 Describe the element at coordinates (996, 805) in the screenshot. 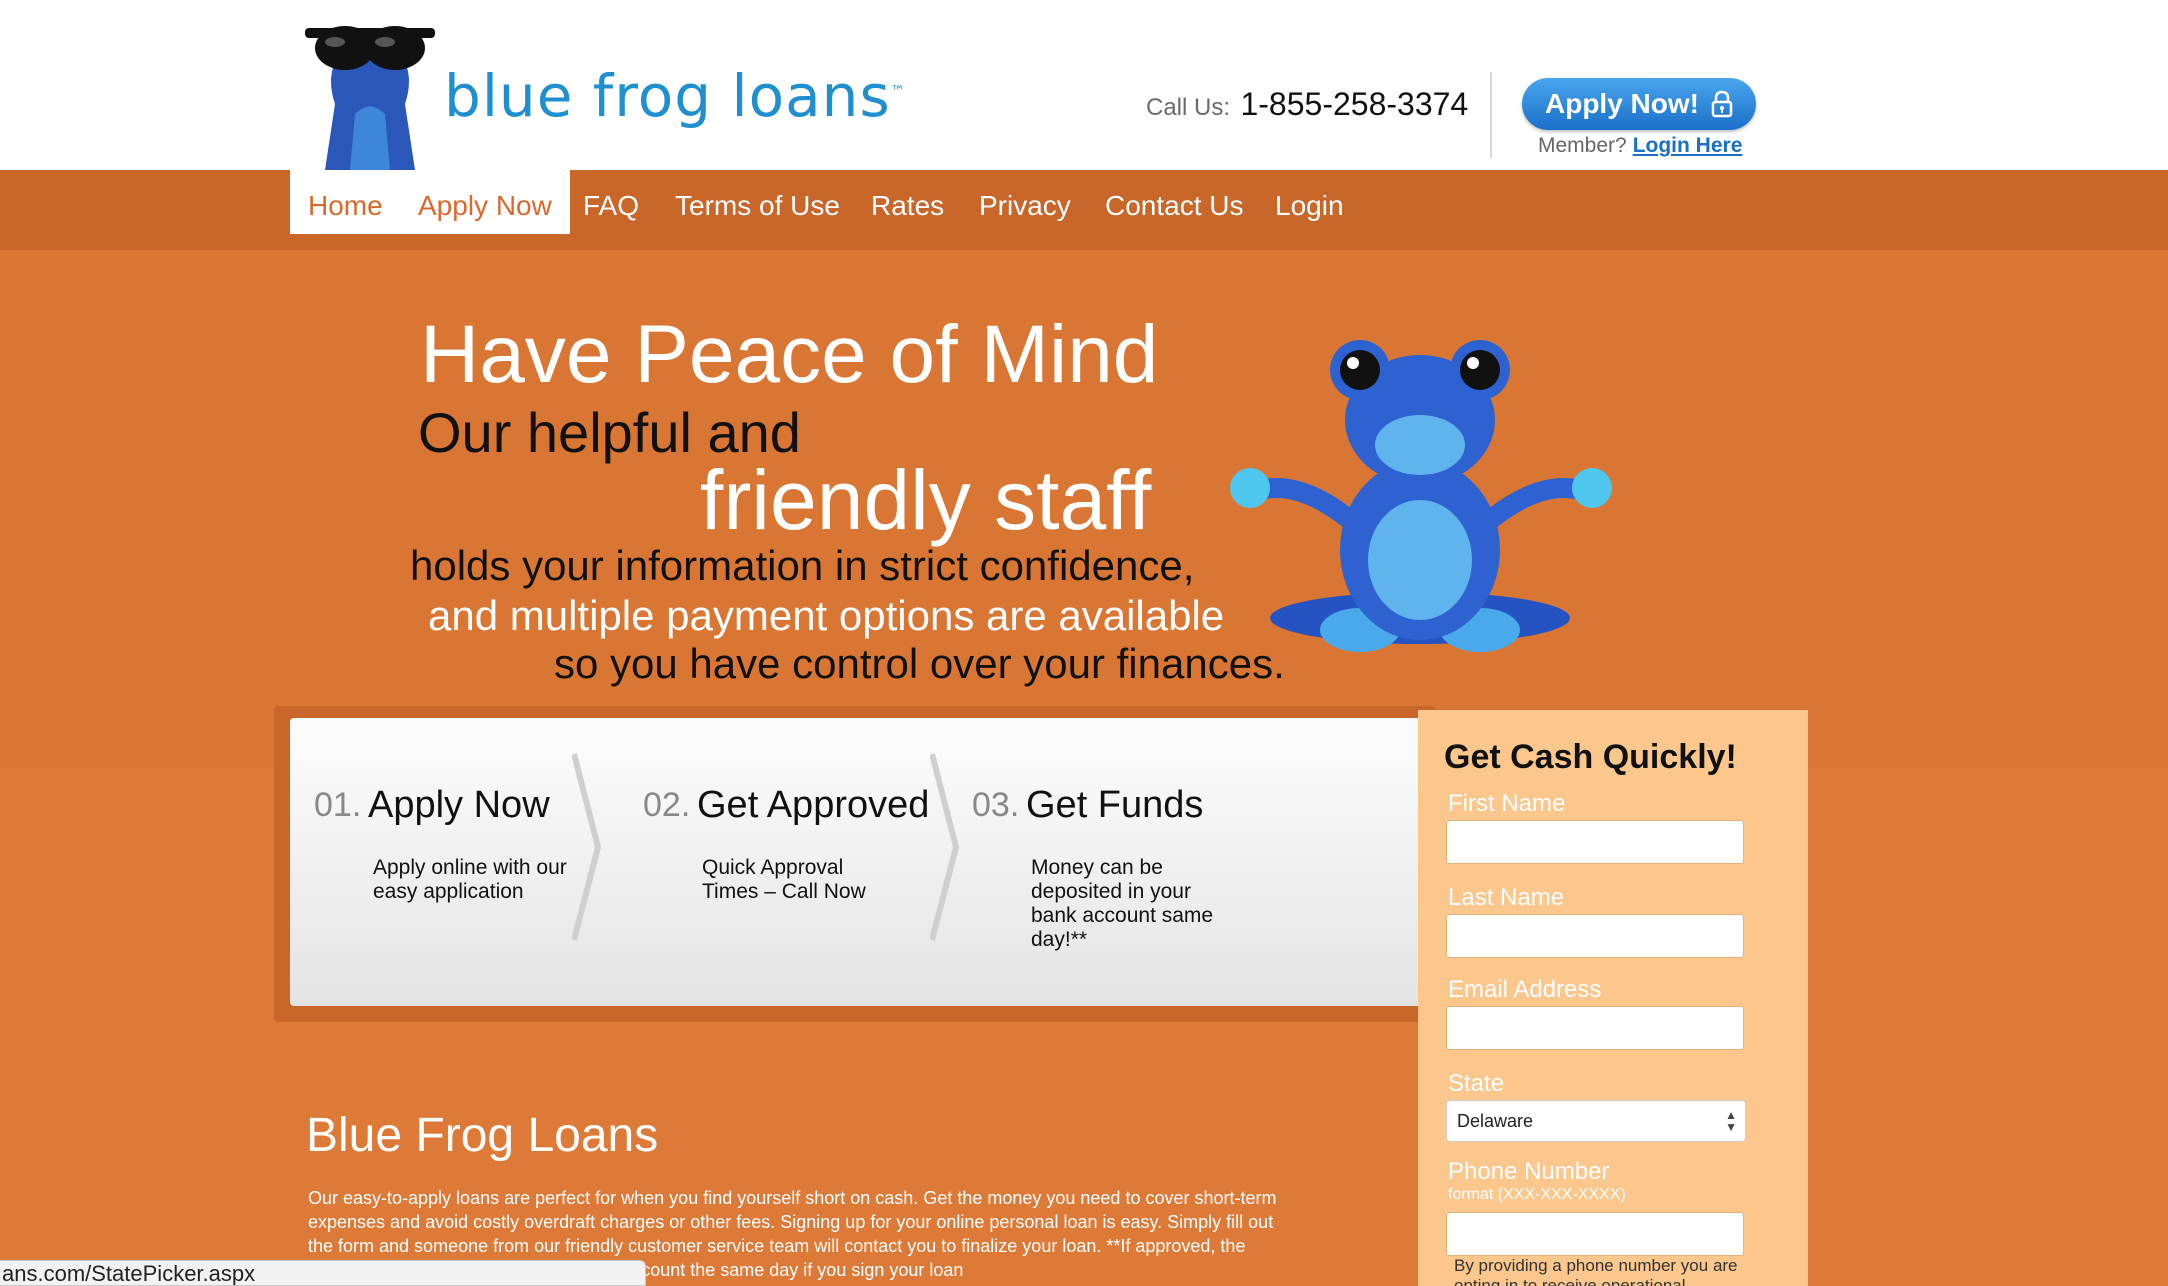

I see `step-3-number: 03.` at that location.